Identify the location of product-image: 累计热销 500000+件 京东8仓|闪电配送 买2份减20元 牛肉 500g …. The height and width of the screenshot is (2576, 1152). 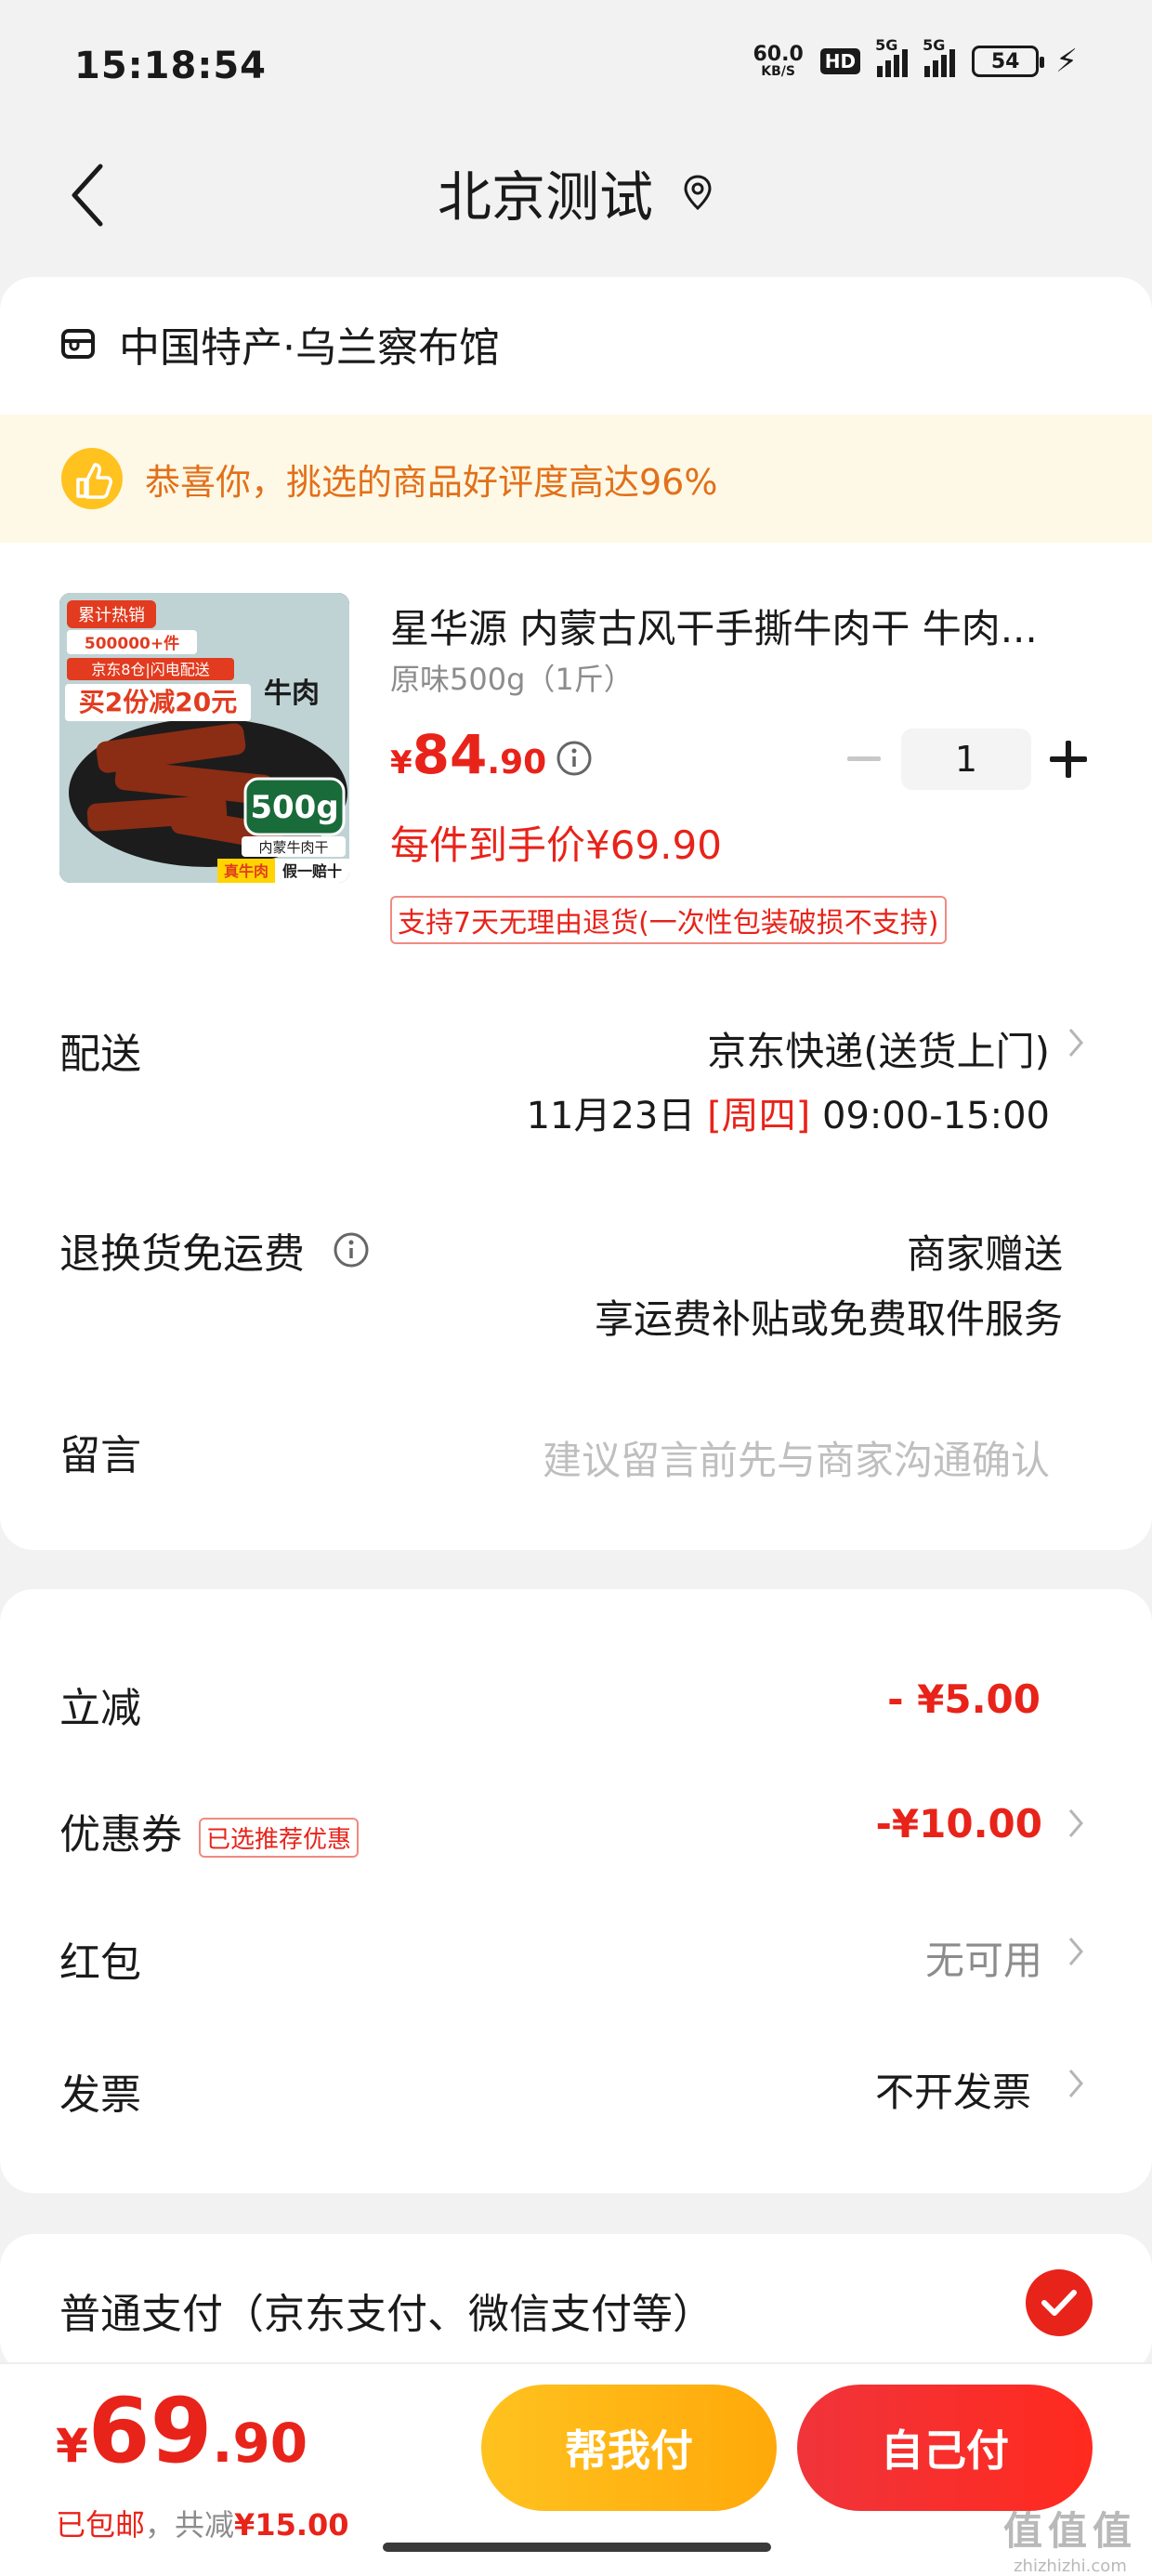
(204, 738).